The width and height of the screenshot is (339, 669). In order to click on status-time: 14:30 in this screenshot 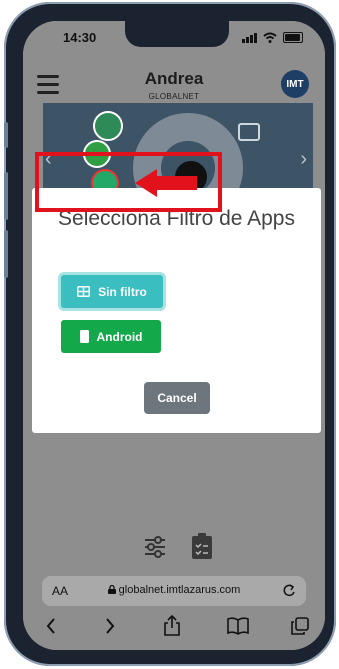, I will do `click(80, 37)`.